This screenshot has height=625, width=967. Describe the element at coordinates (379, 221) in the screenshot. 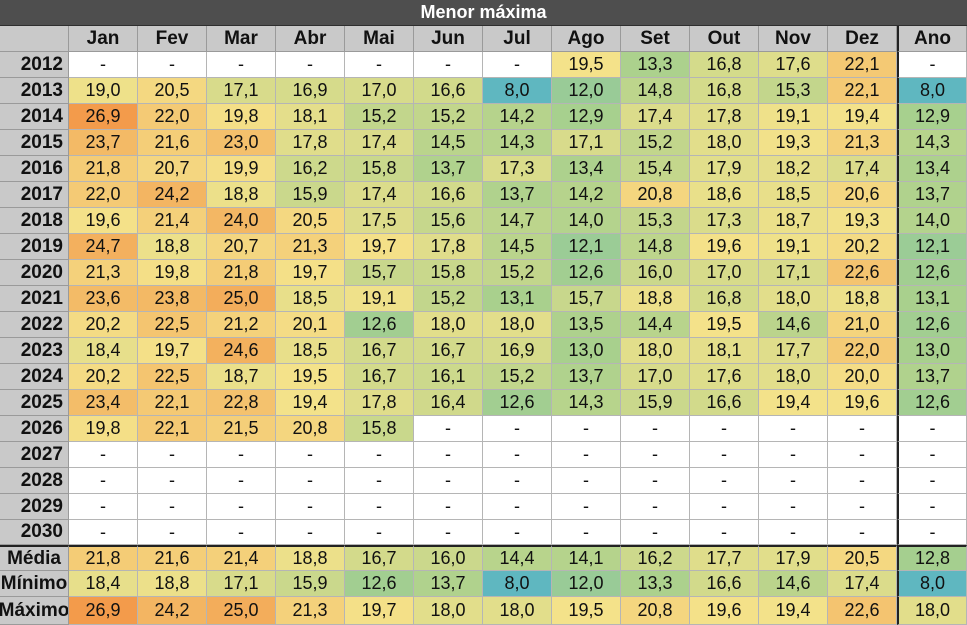

I see `table-cell: 17,5` at that location.